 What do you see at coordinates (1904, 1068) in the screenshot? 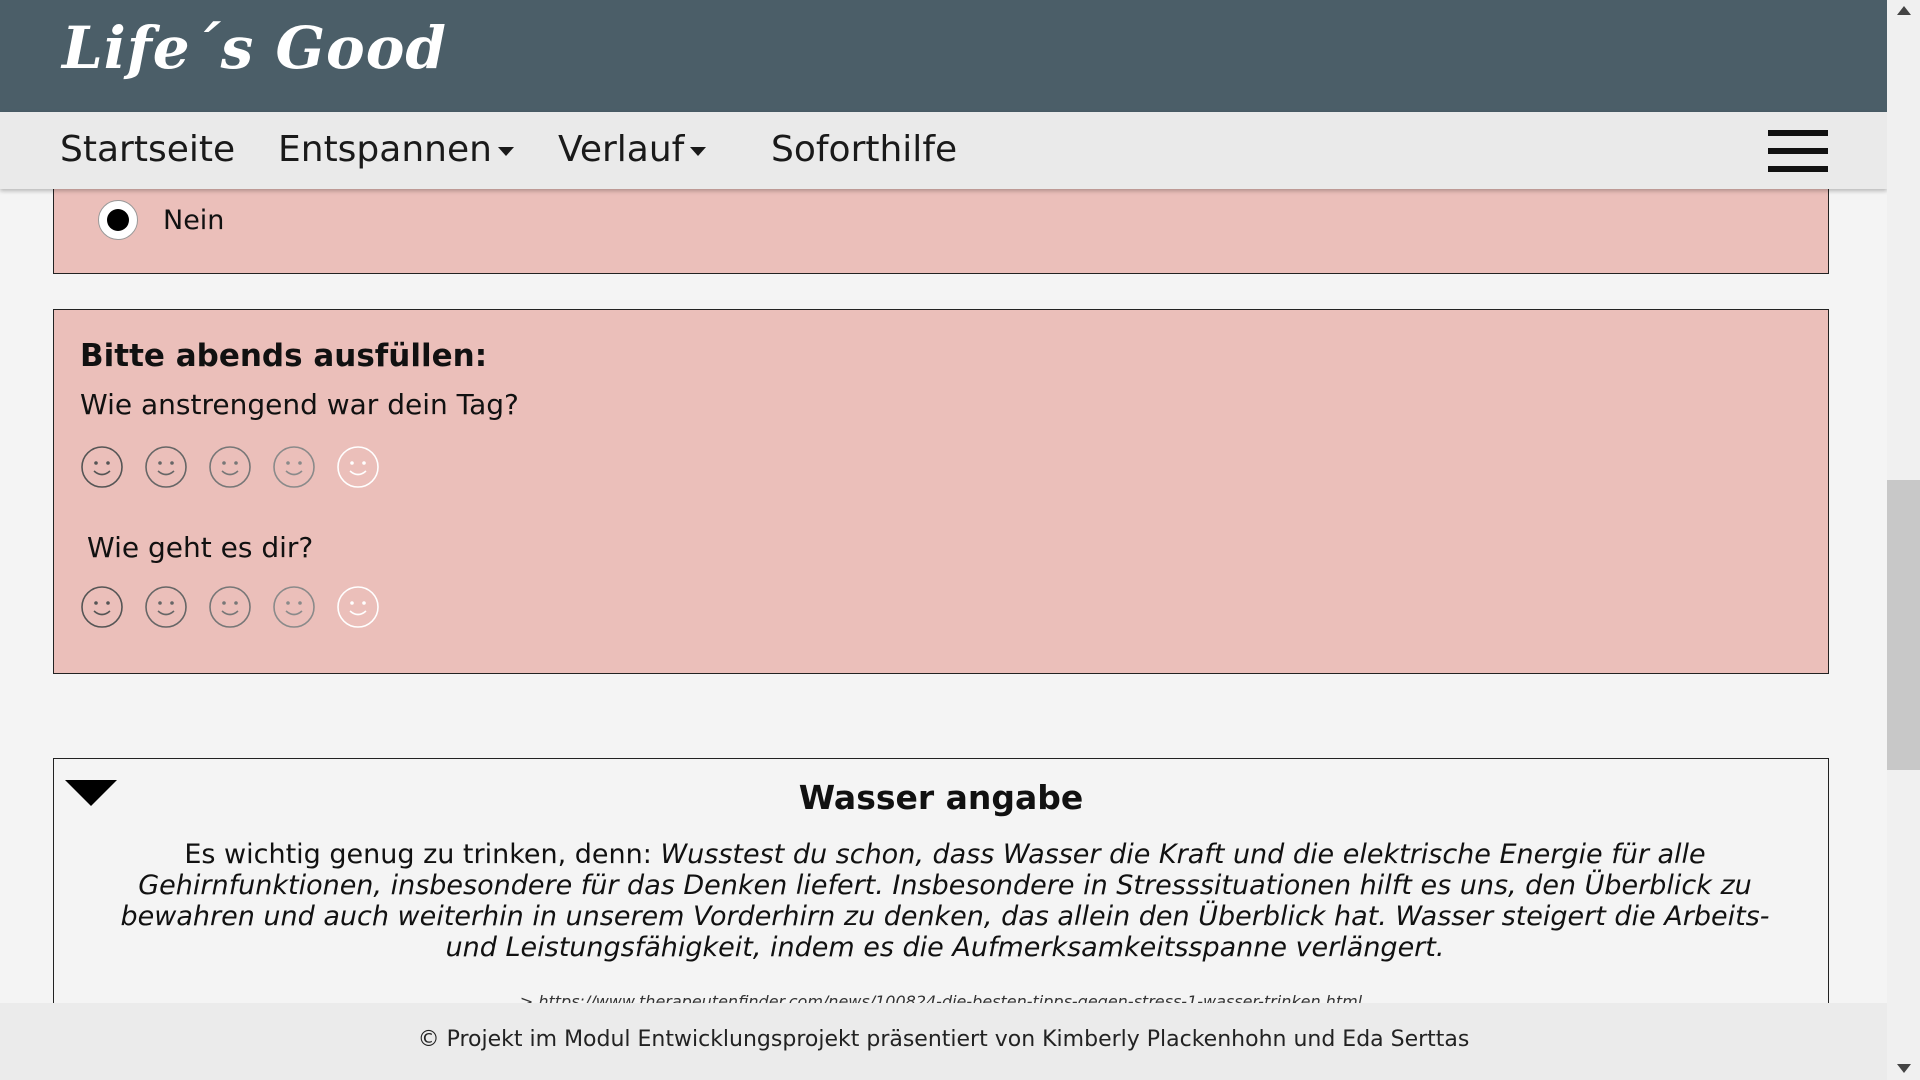
I see `scroll-down-arrow-icon` at bounding box center [1904, 1068].